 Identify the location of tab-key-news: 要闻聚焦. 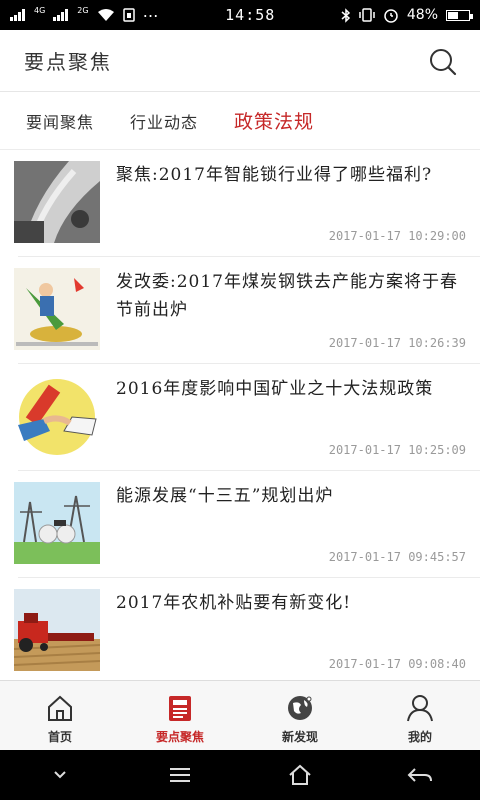
(60, 121).